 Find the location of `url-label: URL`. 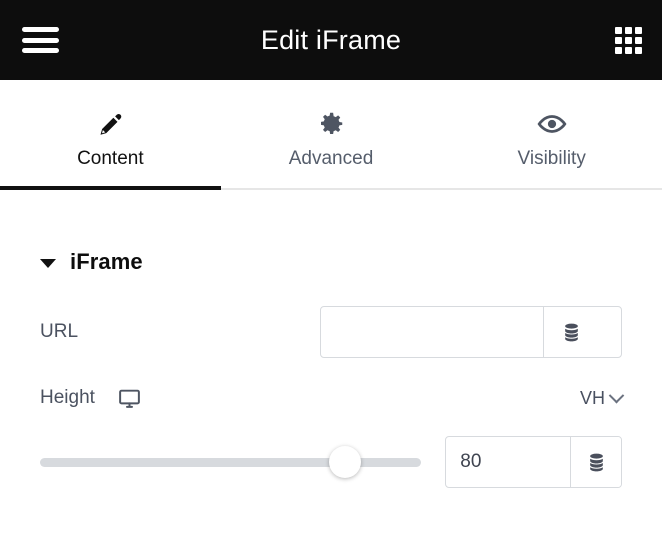

url-label: URL is located at coordinates (59, 331).